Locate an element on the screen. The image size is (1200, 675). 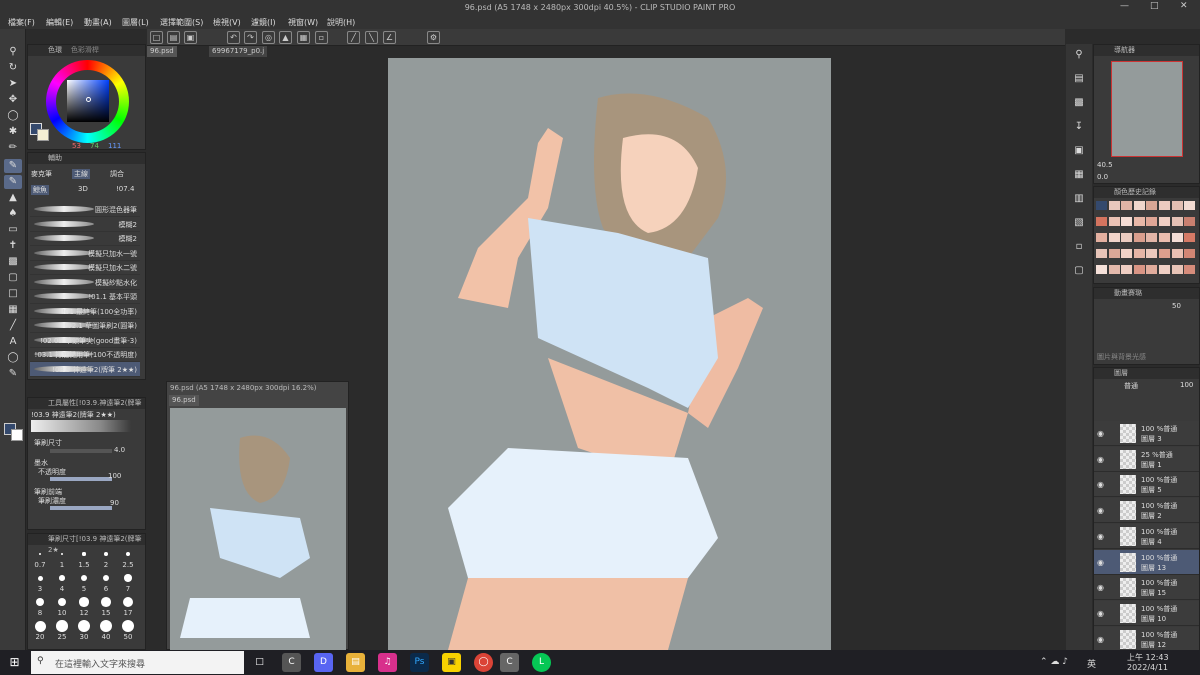
brush-size-option: 2 is located at coordinates (106, 565).